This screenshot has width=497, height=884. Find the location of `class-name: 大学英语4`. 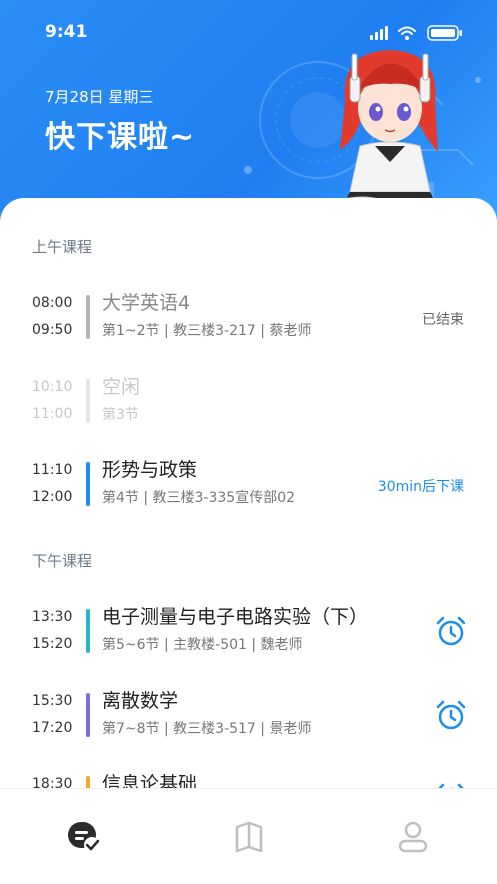

class-name: 大学英语4 is located at coordinates (146, 303).